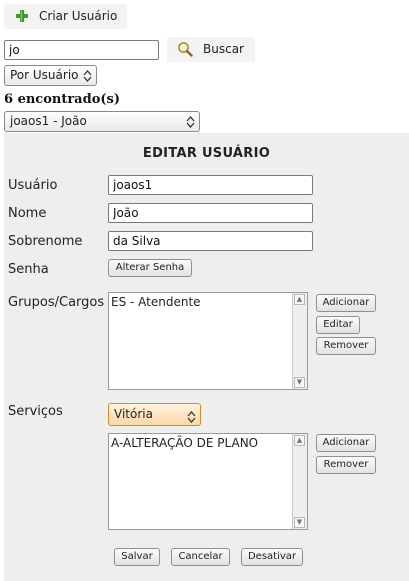 The image size is (409, 581). I want to click on results-selected-value: joaos1 - João, so click(48, 121).